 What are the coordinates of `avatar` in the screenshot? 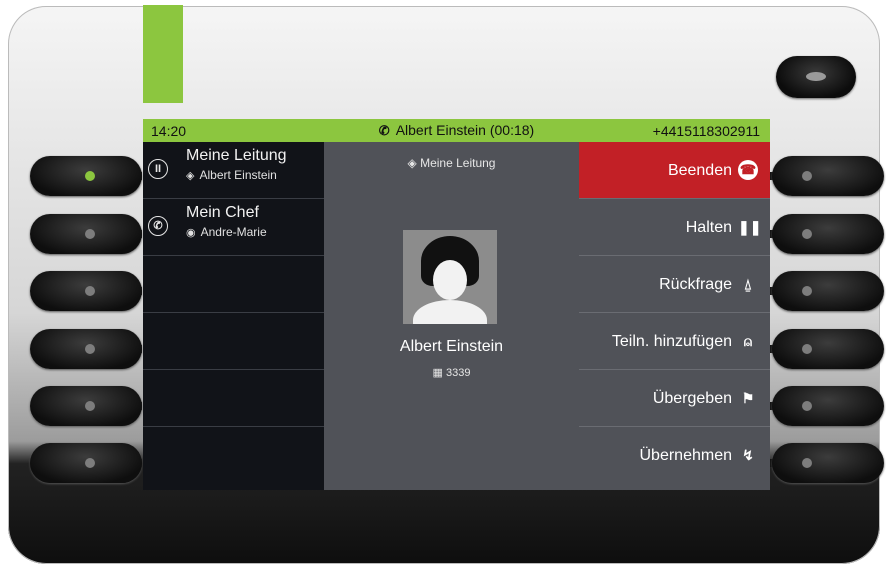 It's located at (450, 277).